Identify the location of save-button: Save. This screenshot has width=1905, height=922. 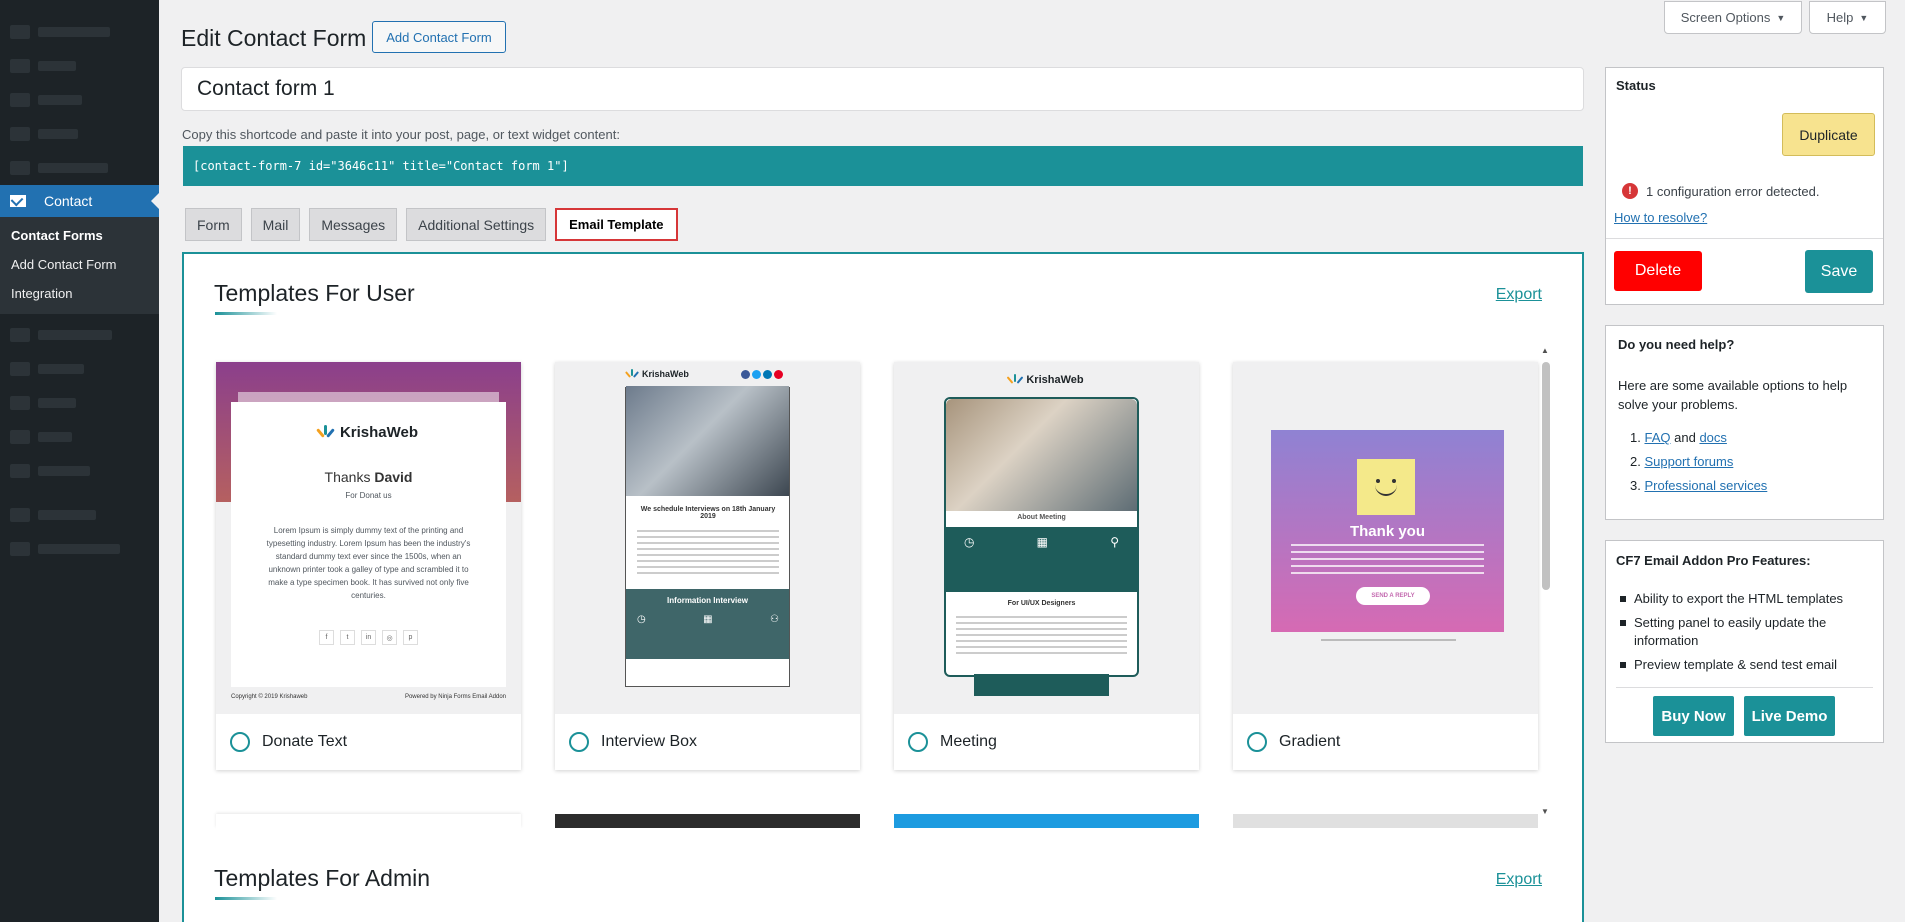
(1839, 271).